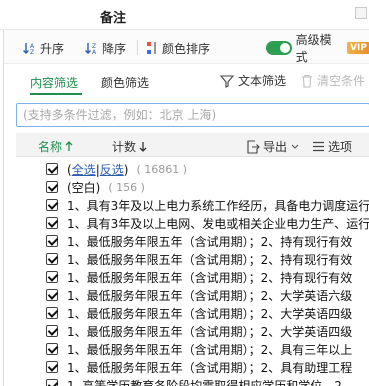 Image resolution: width=369 pixels, height=386 pixels. I want to click on options-label: 选项, so click(340, 147).